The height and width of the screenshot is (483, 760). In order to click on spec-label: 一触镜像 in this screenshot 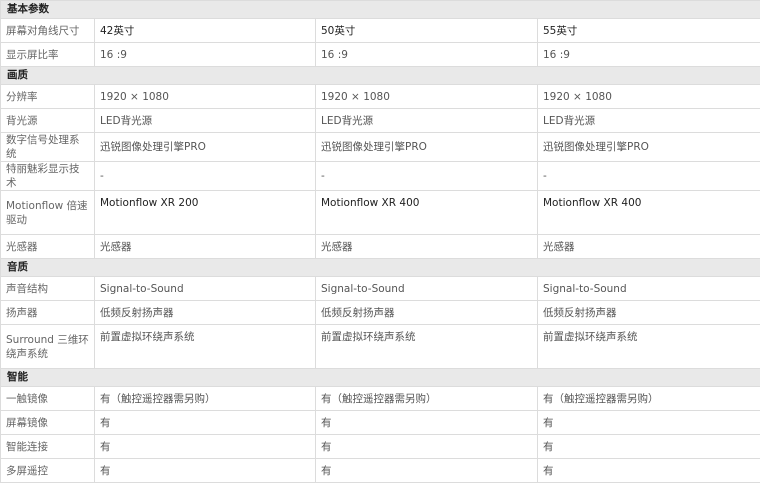, I will do `click(48, 399)`.